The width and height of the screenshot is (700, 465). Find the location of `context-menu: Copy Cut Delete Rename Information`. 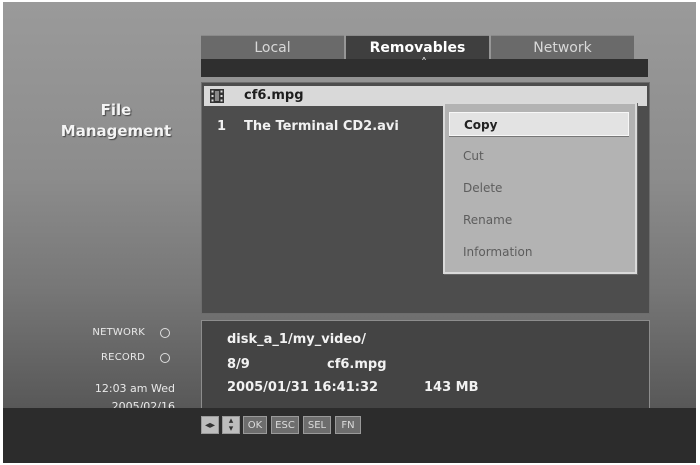

context-menu: Copy Cut Delete Rename Information is located at coordinates (540, 188).